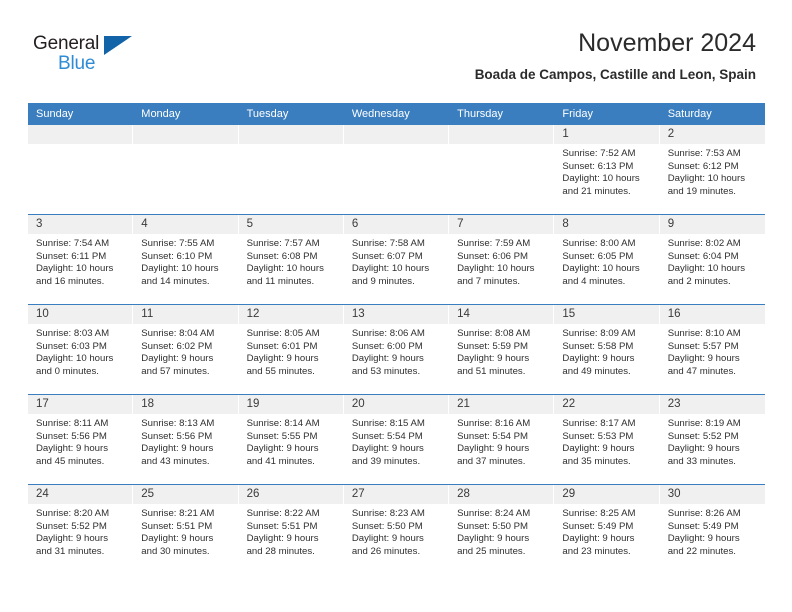 The image size is (792, 612). I want to click on day-number: 1, so click(607, 134).